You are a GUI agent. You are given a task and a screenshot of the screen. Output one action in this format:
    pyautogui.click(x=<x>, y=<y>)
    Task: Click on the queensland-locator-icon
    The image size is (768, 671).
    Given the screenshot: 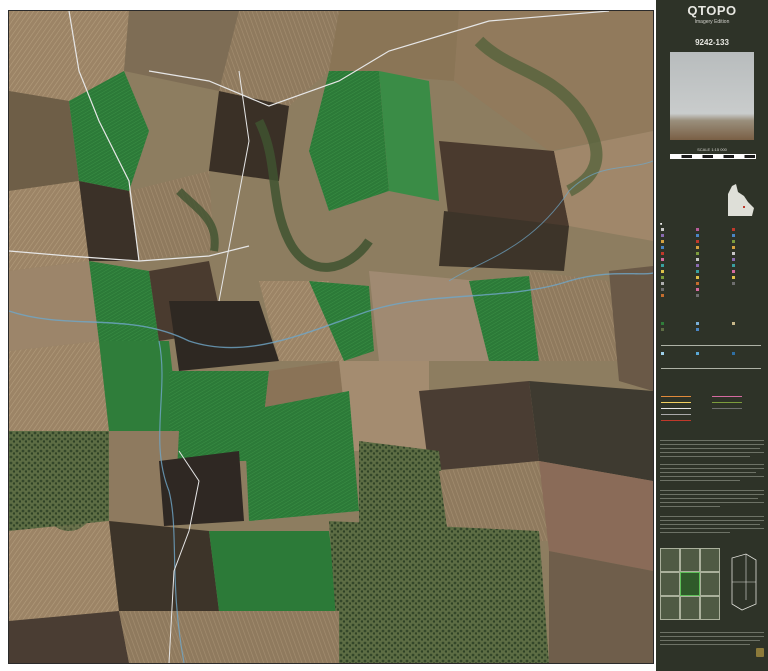 What is the action you would take?
    pyautogui.click(x=741, y=200)
    